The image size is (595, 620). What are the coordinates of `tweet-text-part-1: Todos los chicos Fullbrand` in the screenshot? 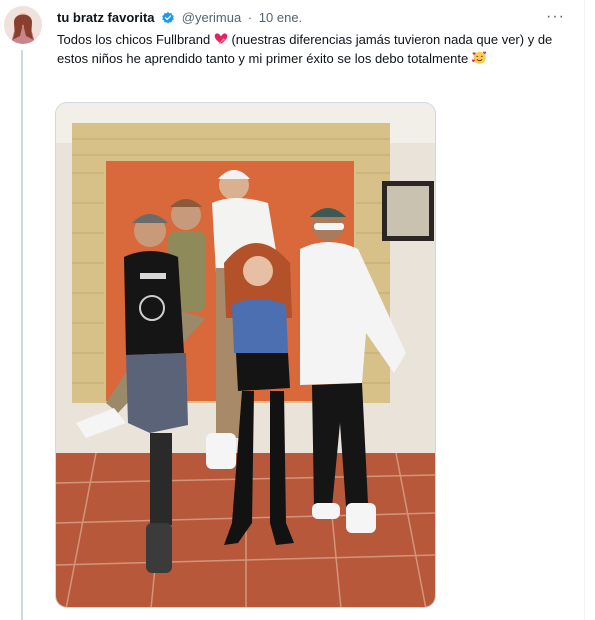 It's located at (134, 39).